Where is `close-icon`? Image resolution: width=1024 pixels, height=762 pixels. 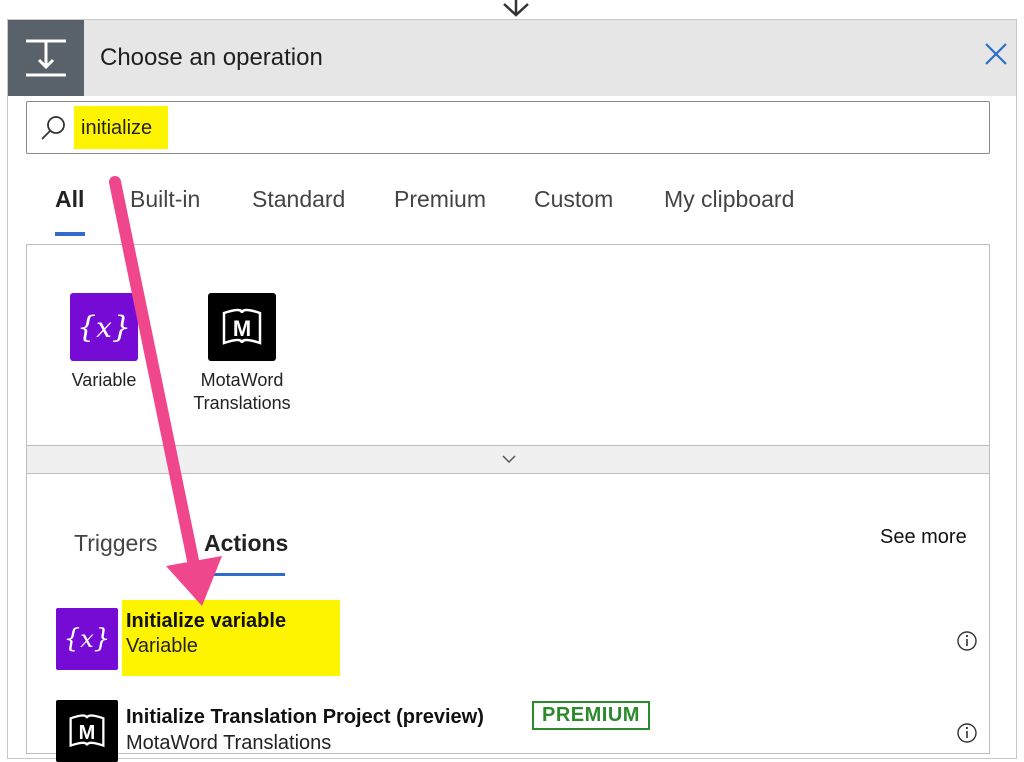 close-icon is located at coordinates (996, 54).